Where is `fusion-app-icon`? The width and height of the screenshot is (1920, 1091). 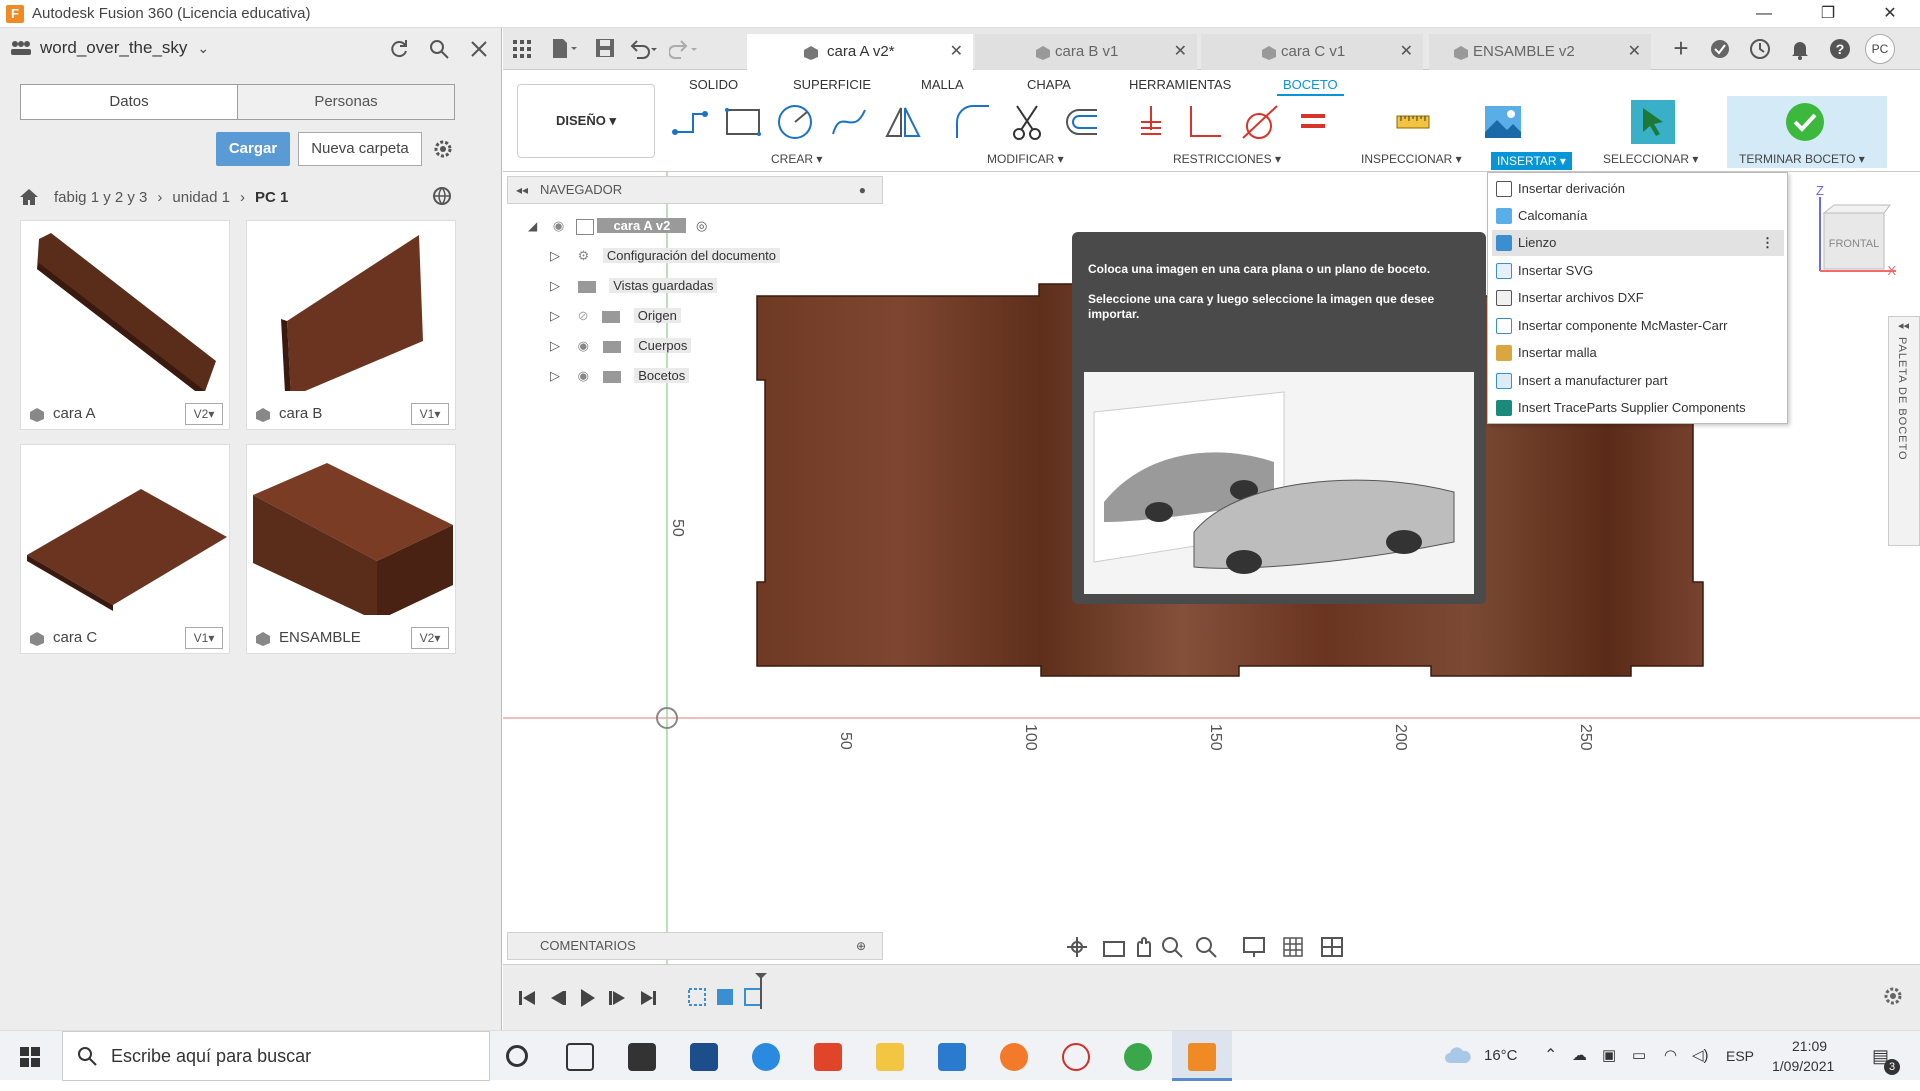 fusion-app-icon is located at coordinates (1076, 1057).